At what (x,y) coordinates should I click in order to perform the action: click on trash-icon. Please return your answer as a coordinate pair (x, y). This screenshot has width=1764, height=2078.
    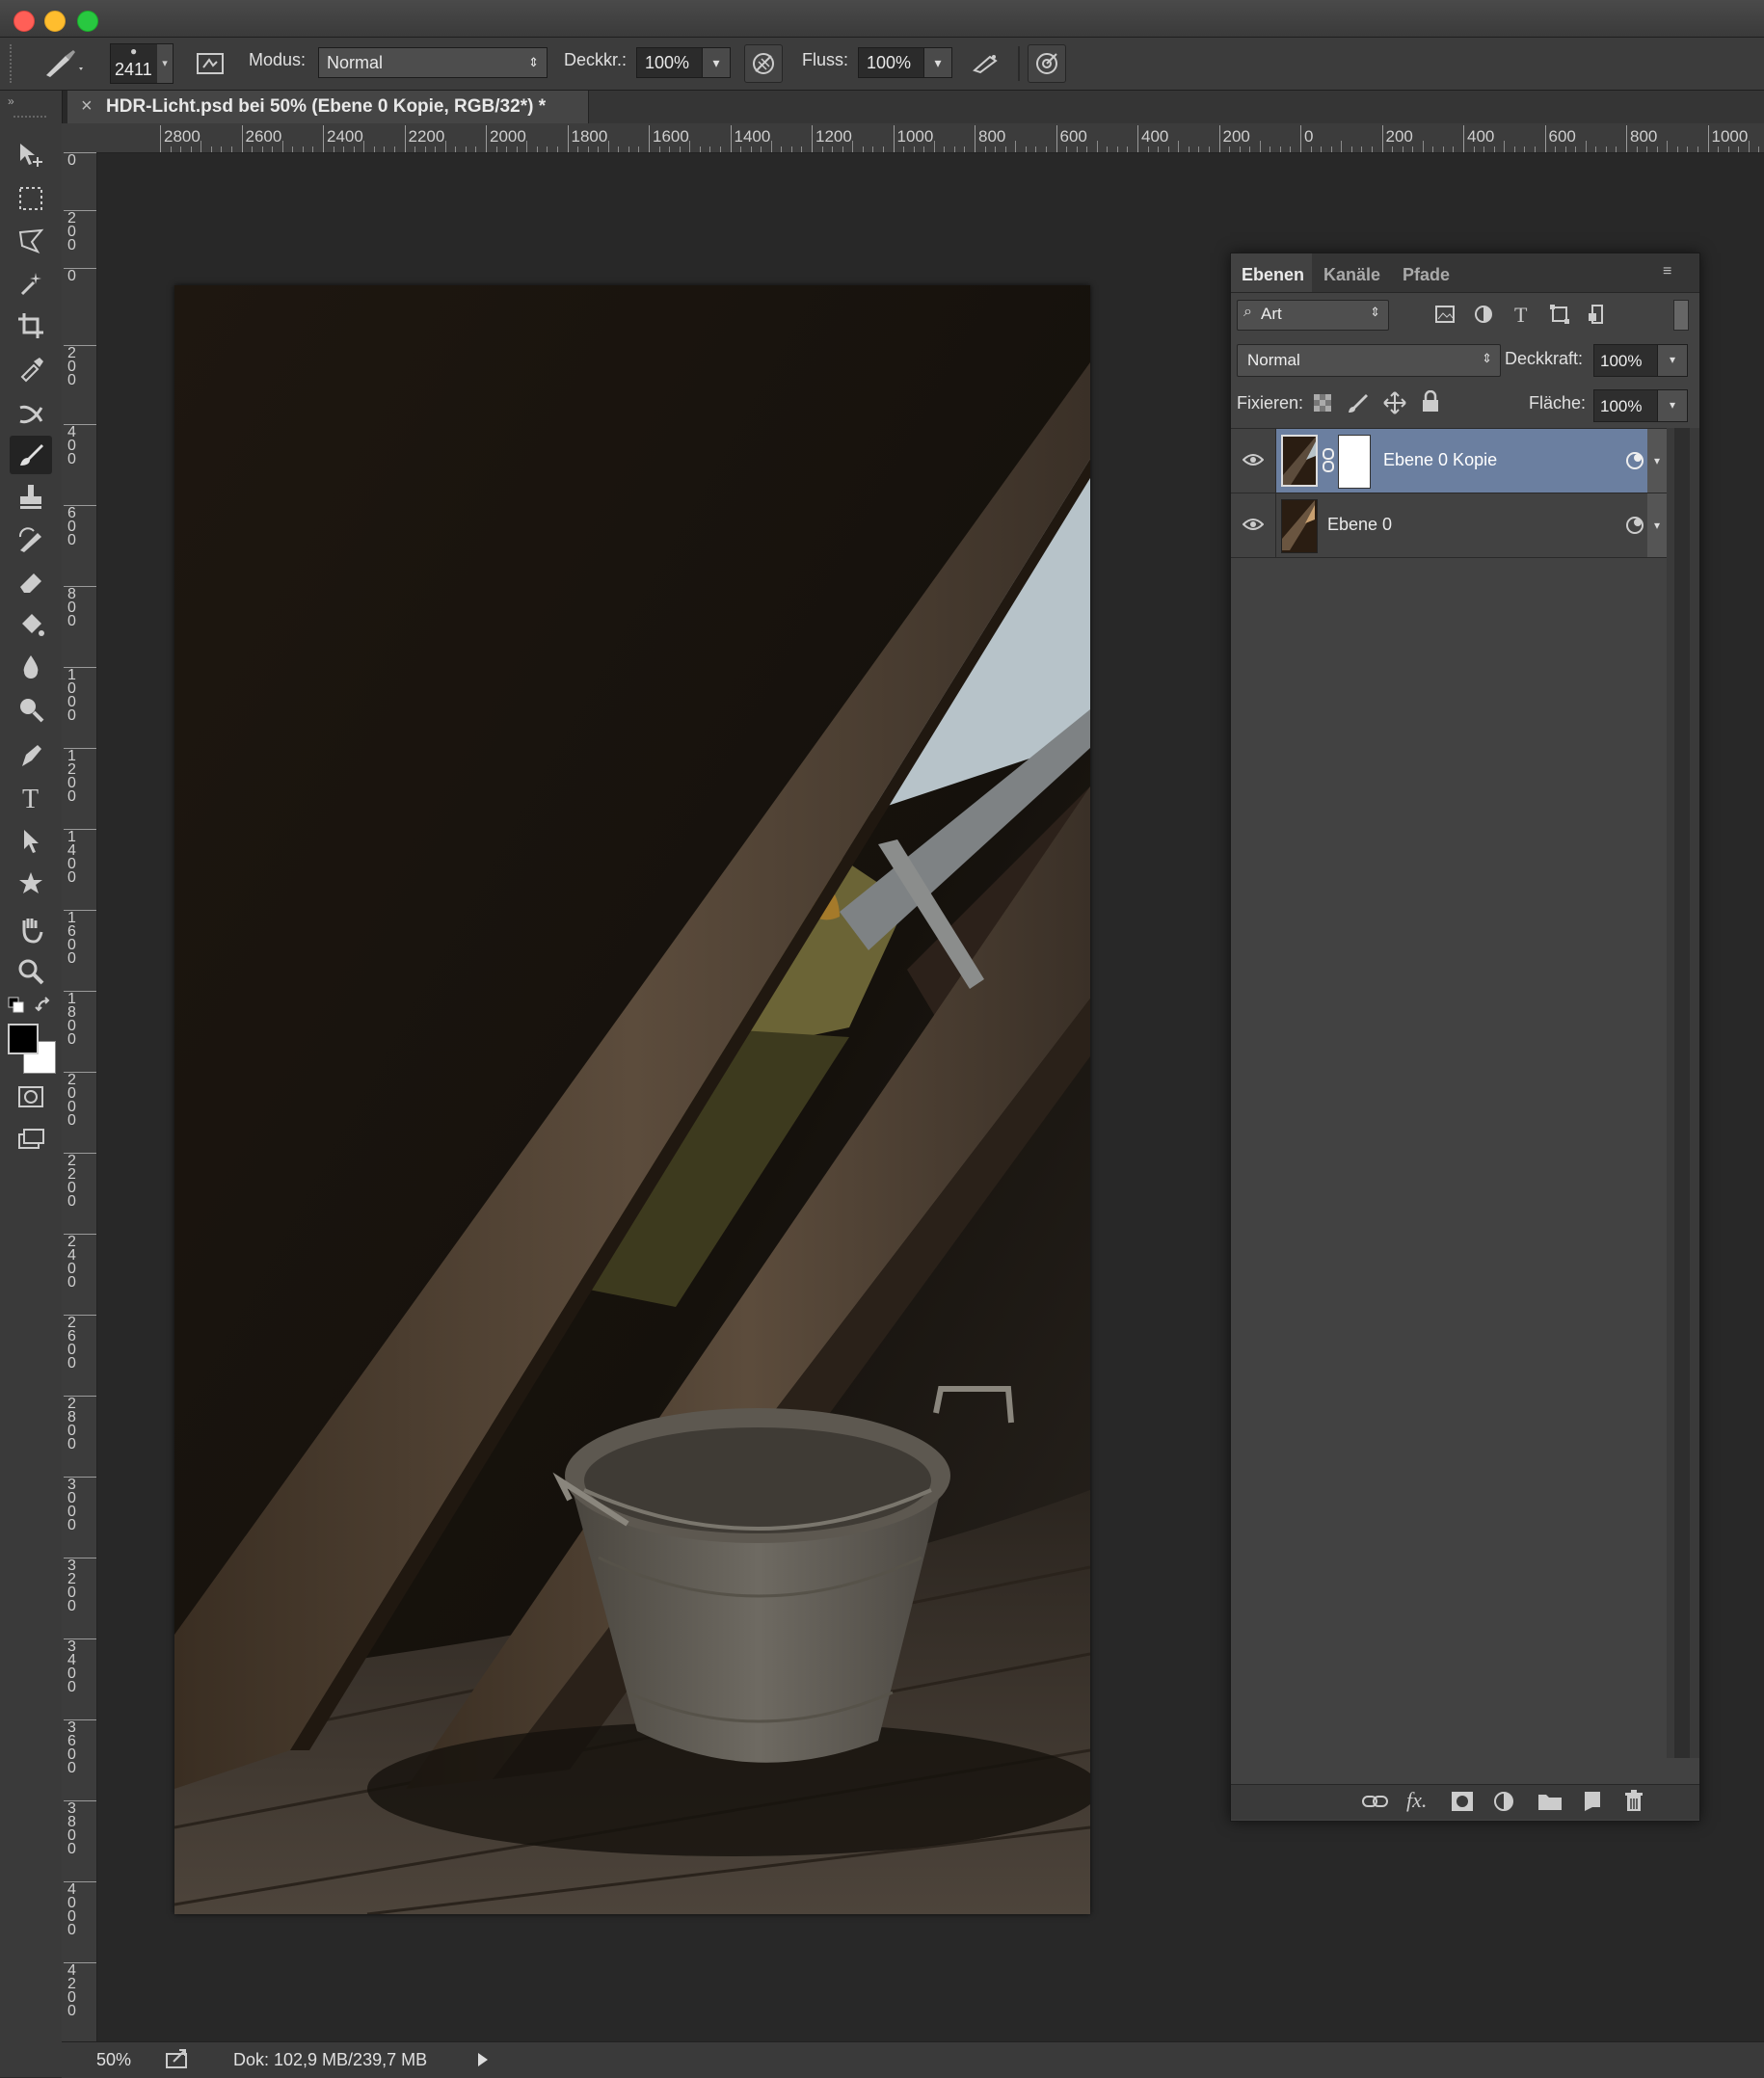
    Looking at the image, I should click on (1633, 1804).